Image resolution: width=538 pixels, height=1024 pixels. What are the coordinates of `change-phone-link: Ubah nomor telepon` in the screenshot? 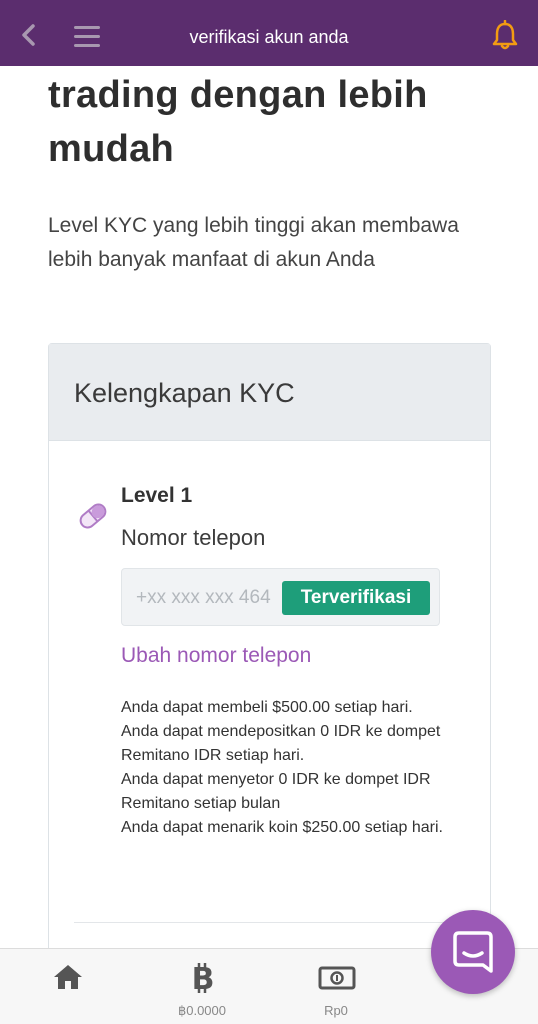 It's located at (216, 656).